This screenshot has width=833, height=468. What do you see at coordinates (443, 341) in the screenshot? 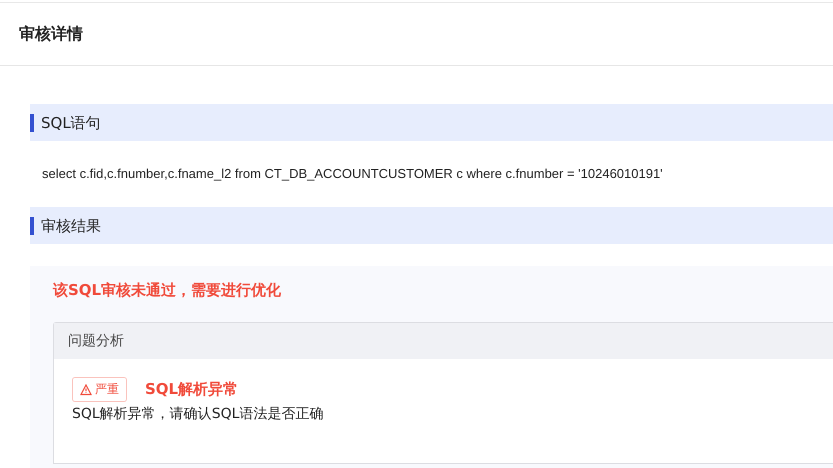
I see `panel-title: 问题分析` at bounding box center [443, 341].